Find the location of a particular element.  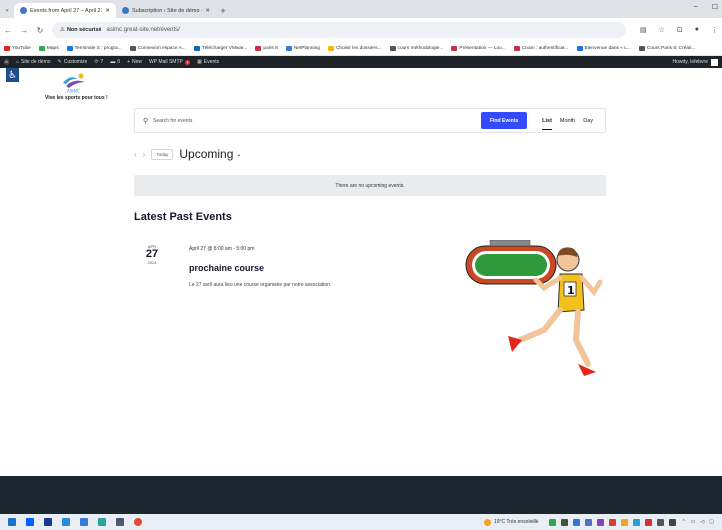

weather-widget: 19°C Très ensoleillé is located at coordinates (510, 522).